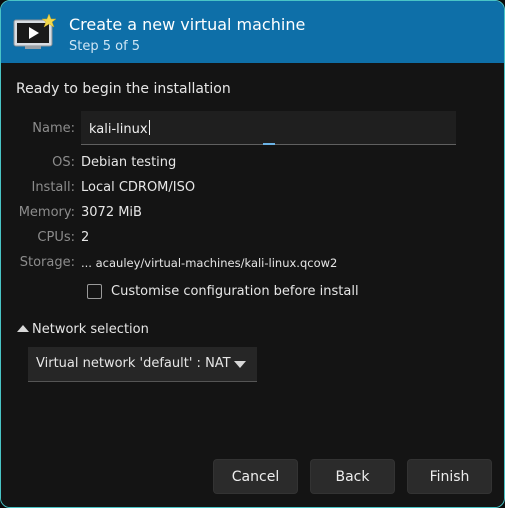 The height and width of the screenshot is (508, 505). I want to click on input-marker, so click(269, 144).